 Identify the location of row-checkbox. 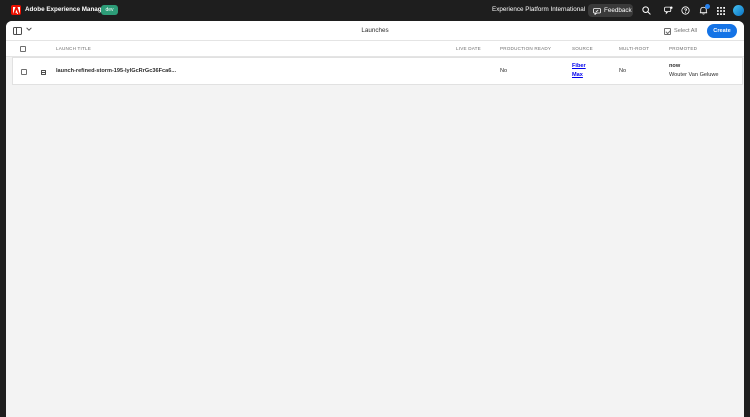
(24, 72).